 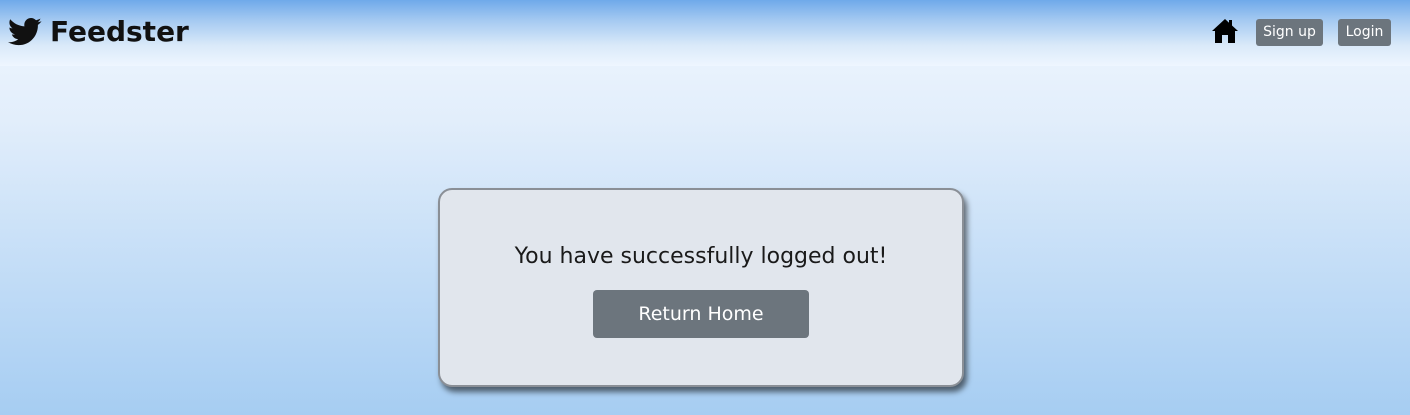 What do you see at coordinates (701, 256) in the screenshot?
I see `logout-message: You have successfully logged out!` at bounding box center [701, 256].